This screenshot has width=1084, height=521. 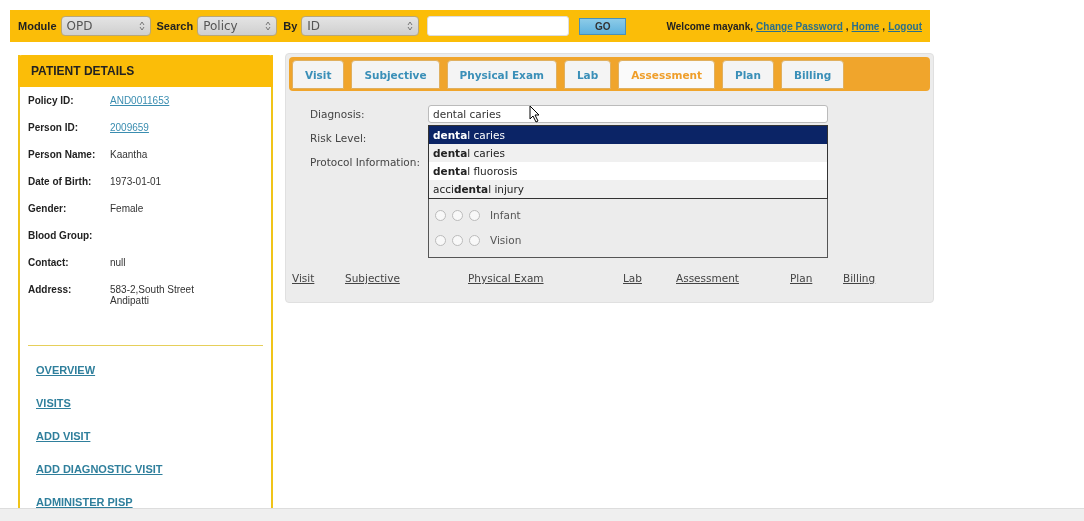 I want to click on field-value: Kaantha, so click(x=129, y=154).